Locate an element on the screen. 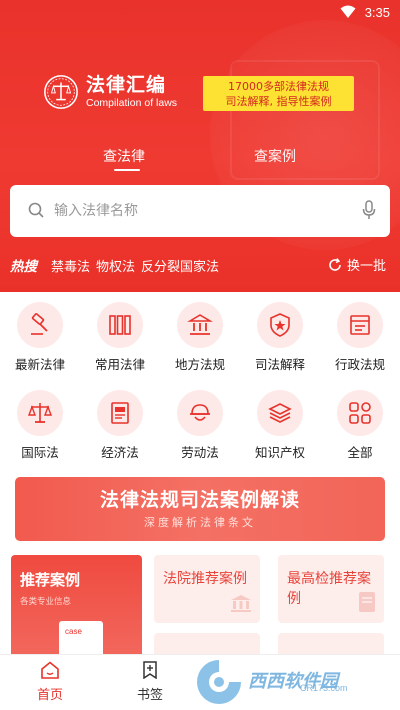 The image size is (400, 710). hot-searches: 热搜 禁毒法 物权法 反分裂国家法 换一批 is located at coordinates (200, 265).